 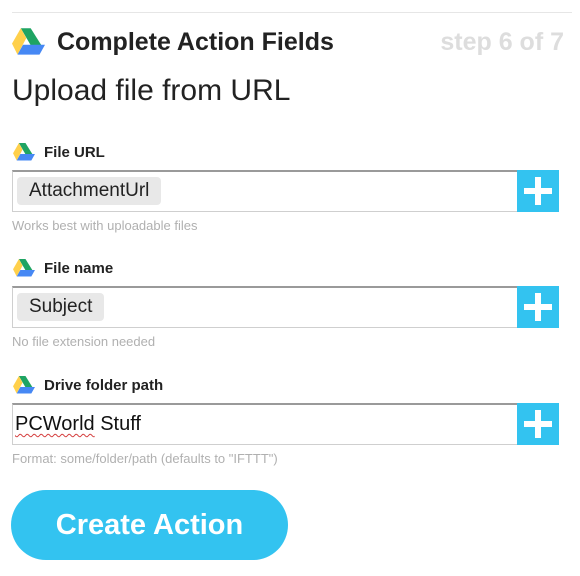 I want to click on step-indicator: step 6 of 7, so click(x=502, y=42).